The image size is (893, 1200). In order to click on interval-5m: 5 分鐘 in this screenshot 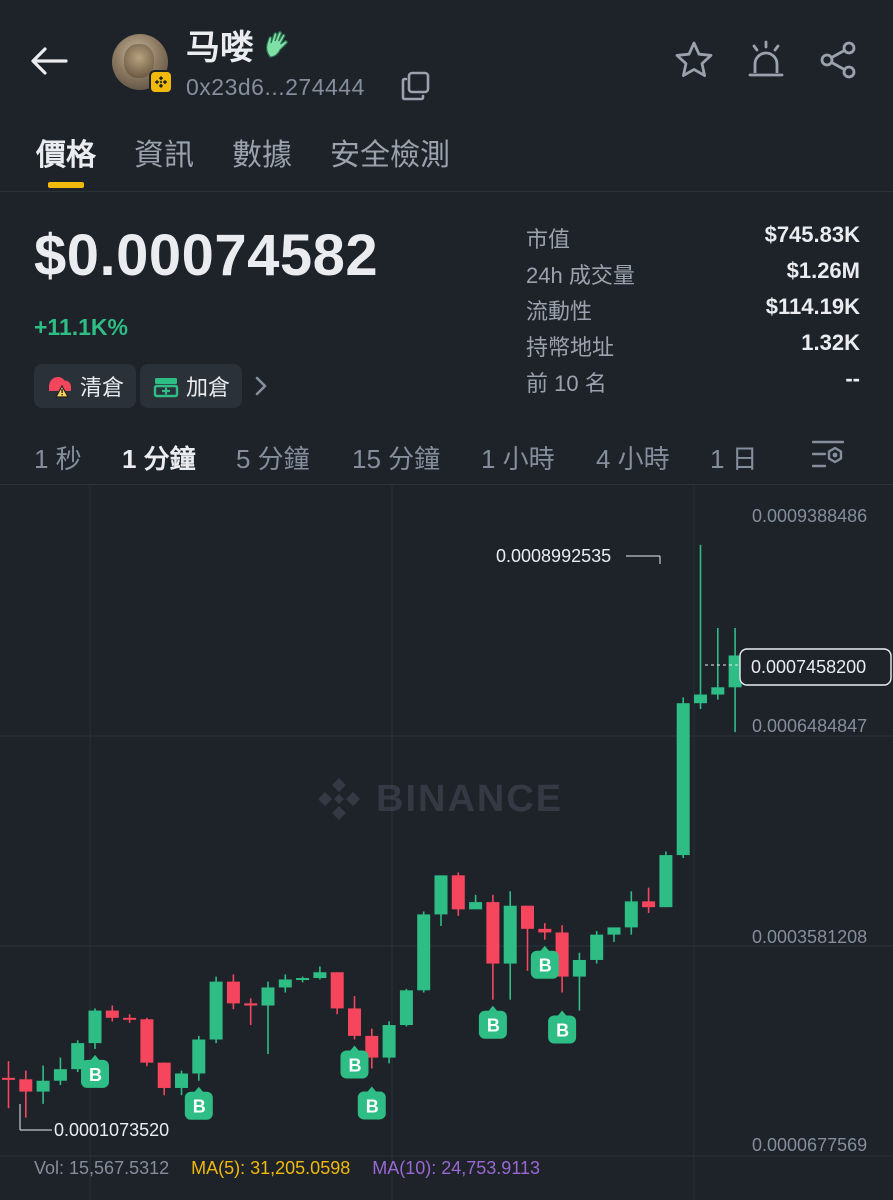, I will do `click(273, 457)`.